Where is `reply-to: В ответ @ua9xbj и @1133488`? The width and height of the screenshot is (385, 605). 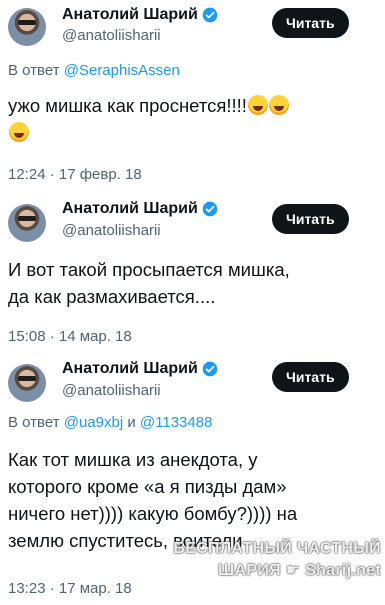
reply-to: В ответ @ua9xbj и @1133488 is located at coordinates (110, 422).